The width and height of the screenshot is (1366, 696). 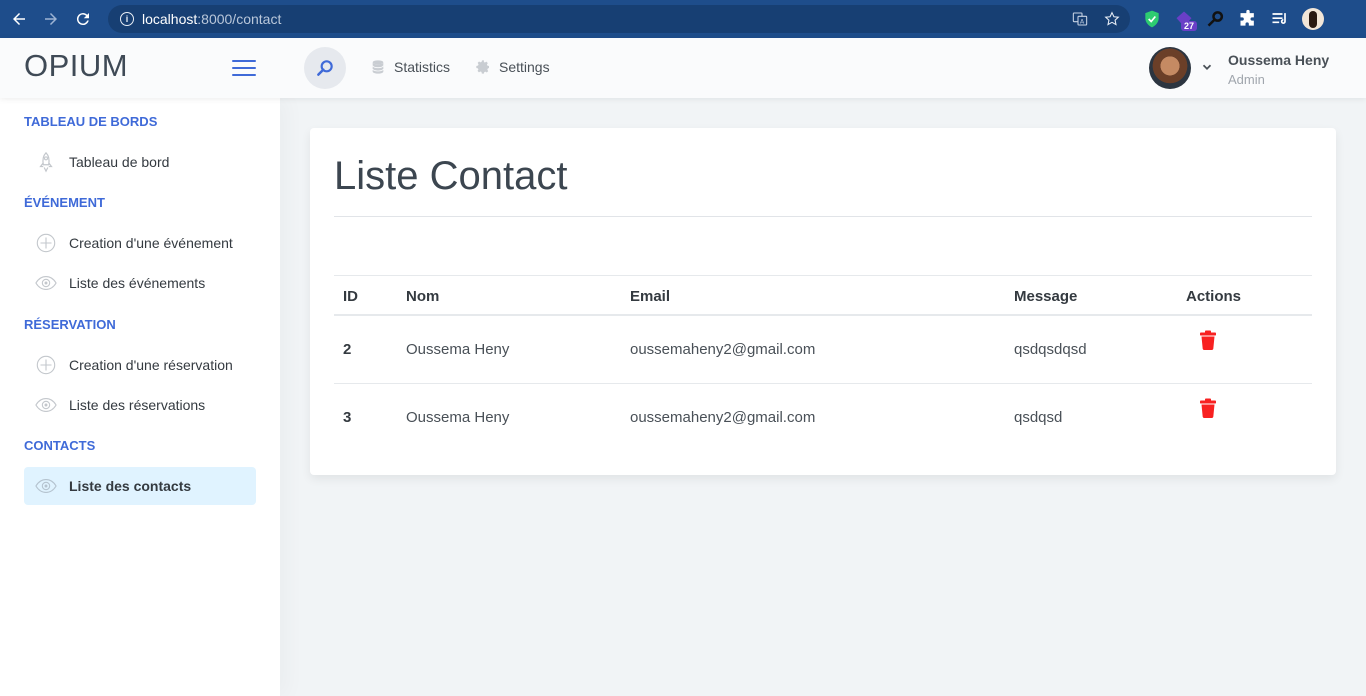 What do you see at coordinates (119, 162) in the screenshot?
I see `sidebar-item-label: Tableau de bord` at bounding box center [119, 162].